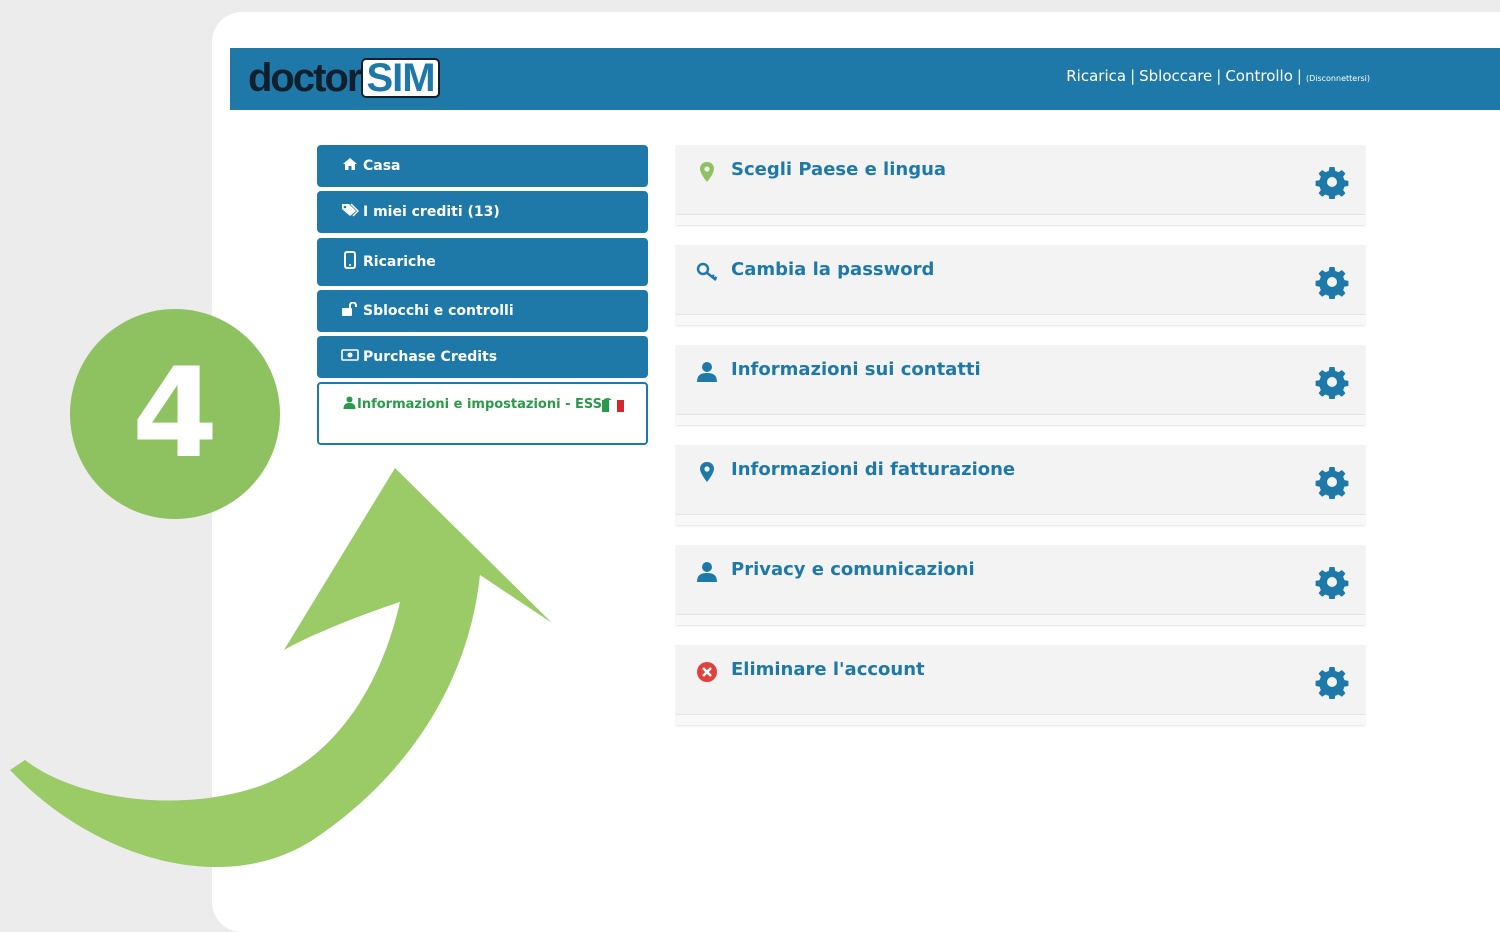  I want to click on sidebar-item-recharges: Ricariche, so click(482, 262).